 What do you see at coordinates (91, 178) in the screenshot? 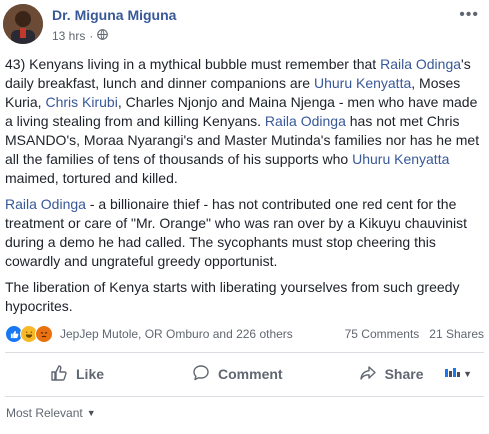
I see `post-text: maimed, tortured and killed.` at bounding box center [91, 178].